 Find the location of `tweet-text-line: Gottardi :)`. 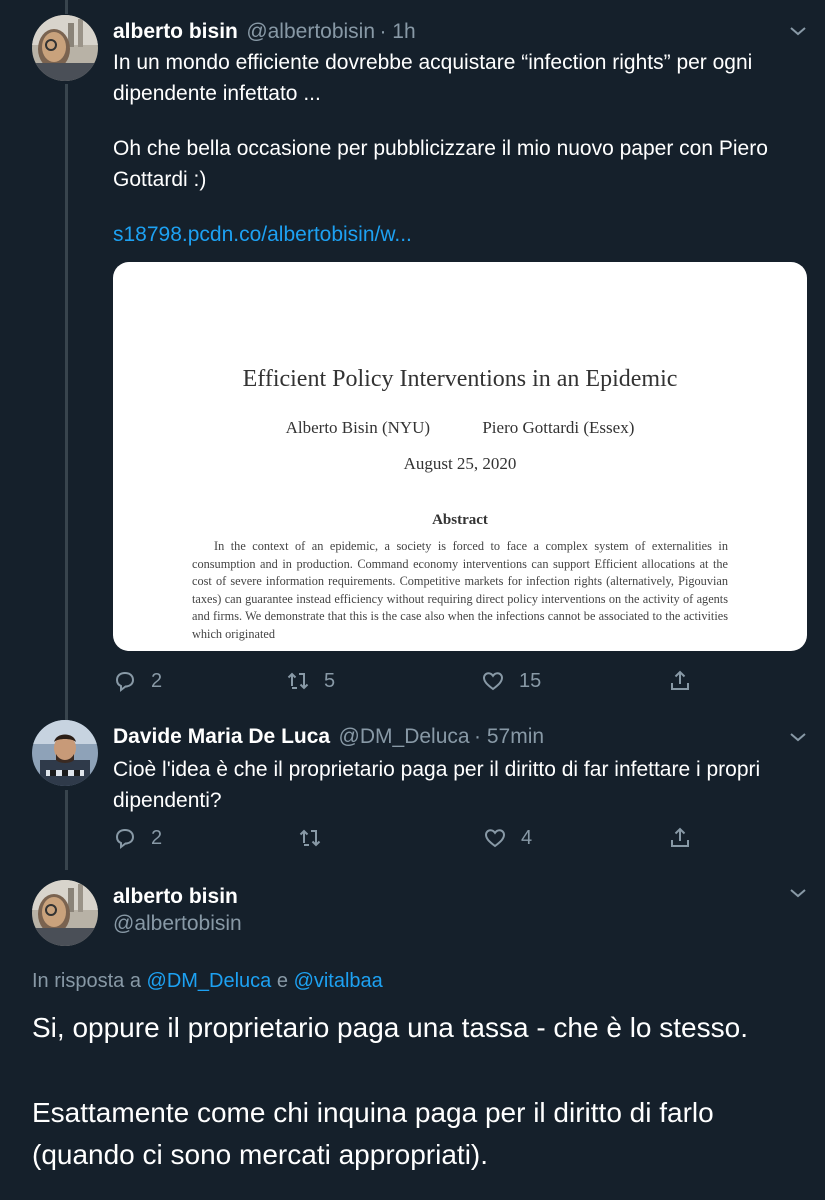

tweet-text-line: Gottardi :) is located at coordinates (160, 179).